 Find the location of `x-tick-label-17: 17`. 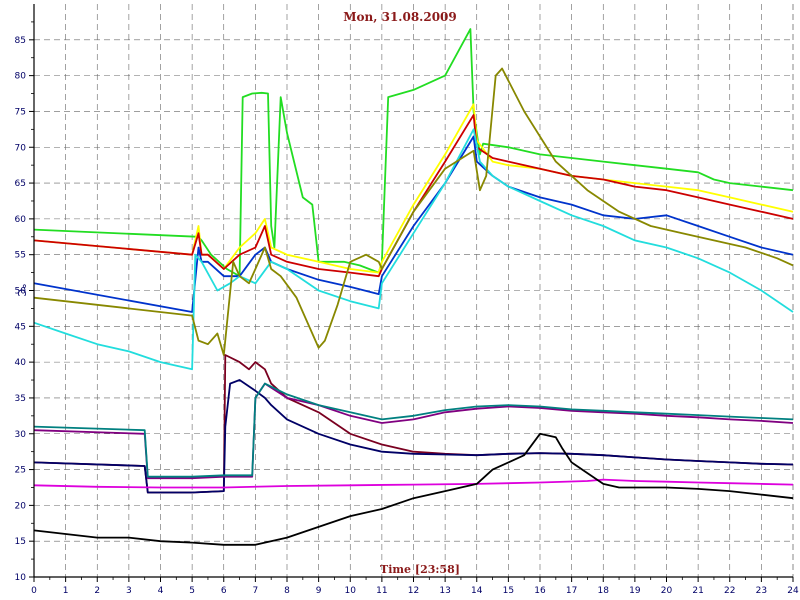

x-tick-label-17: 17 is located at coordinates (571, 591).